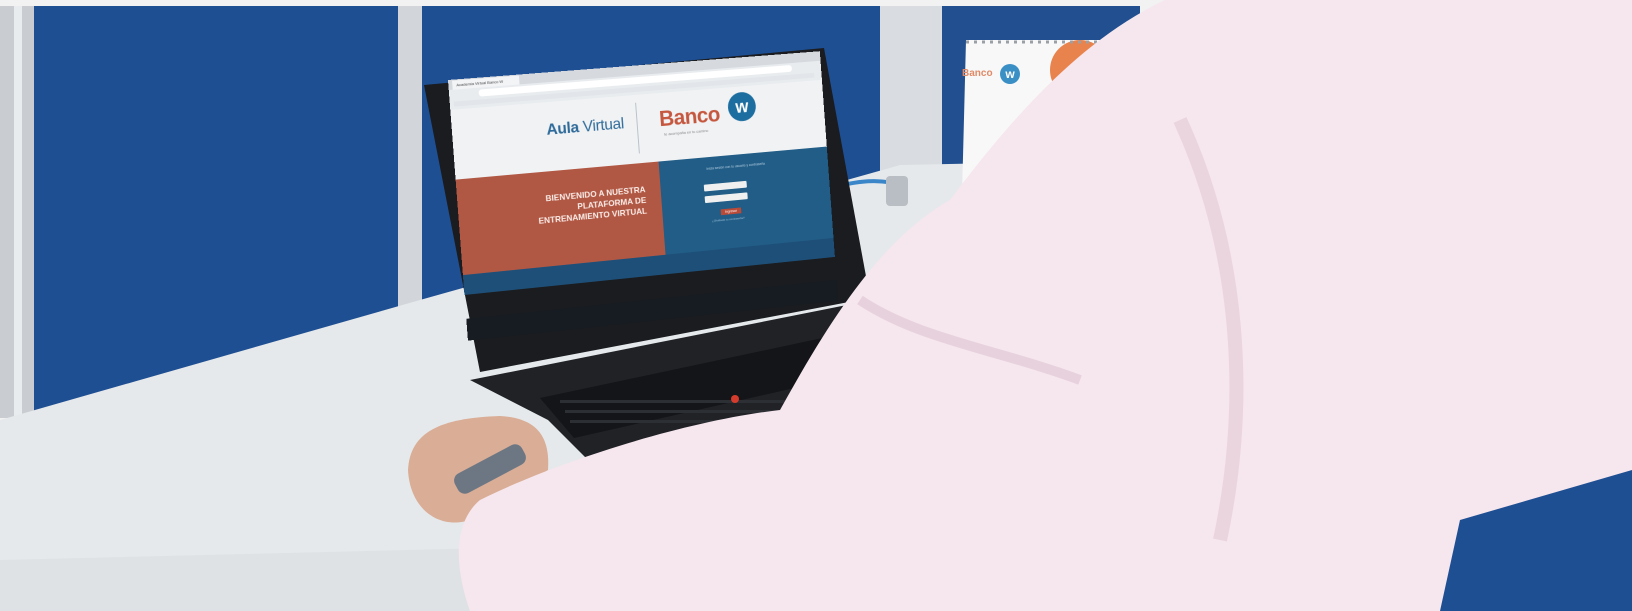 The image size is (1632, 611). I want to click on calendar-brand-name: Banco, so click(977, 73).